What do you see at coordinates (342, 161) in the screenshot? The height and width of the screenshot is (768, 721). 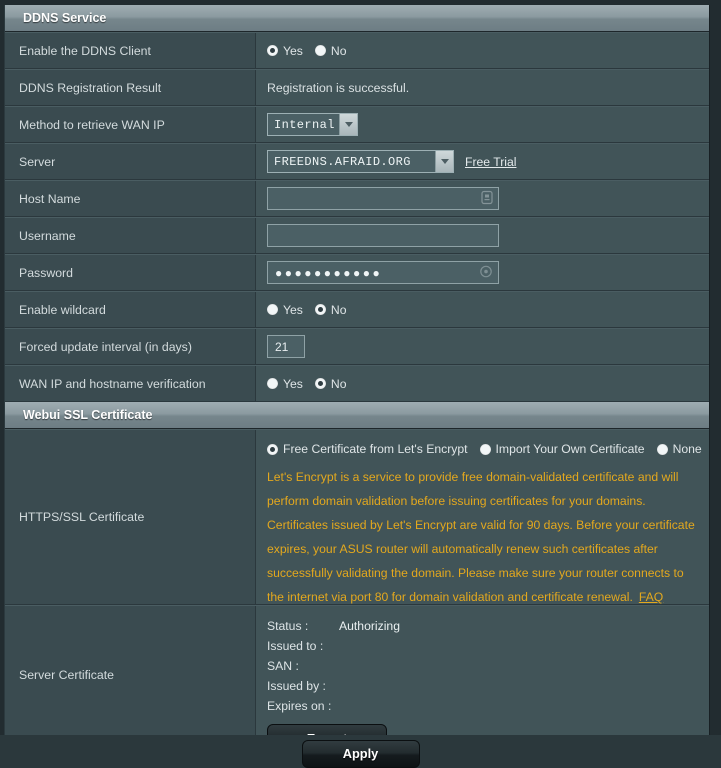 I see `select-server-value: FREEDNS.AFRAID.ORG` at bounding box center [342, 161].